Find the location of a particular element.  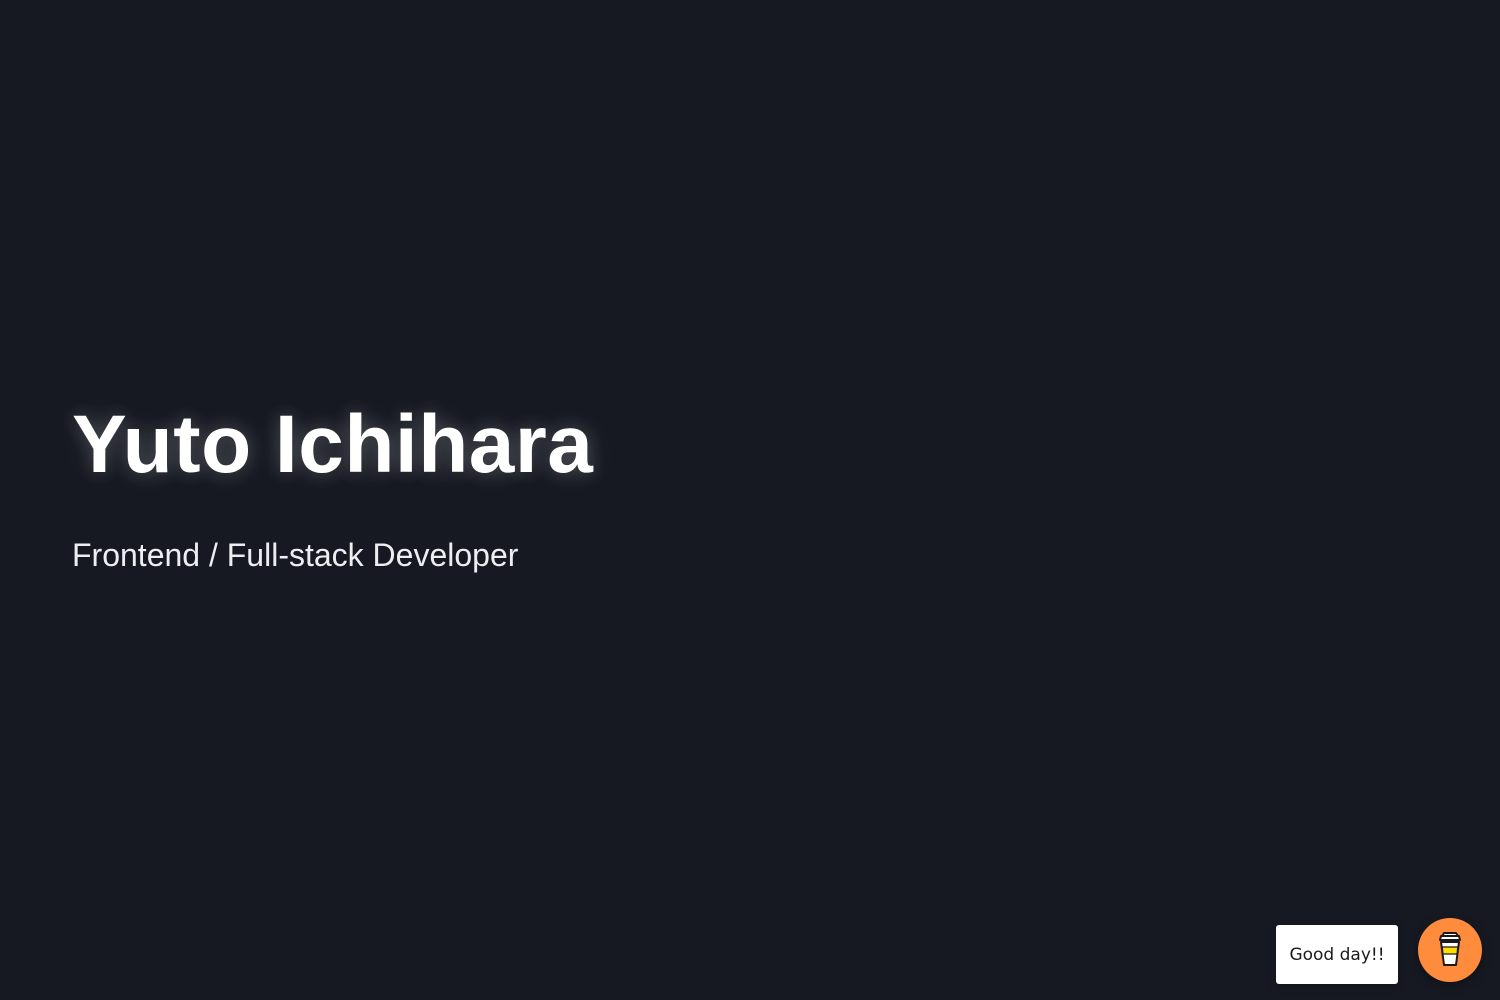

greeting-text: Good day!! is located at coordinates (1337, 954).